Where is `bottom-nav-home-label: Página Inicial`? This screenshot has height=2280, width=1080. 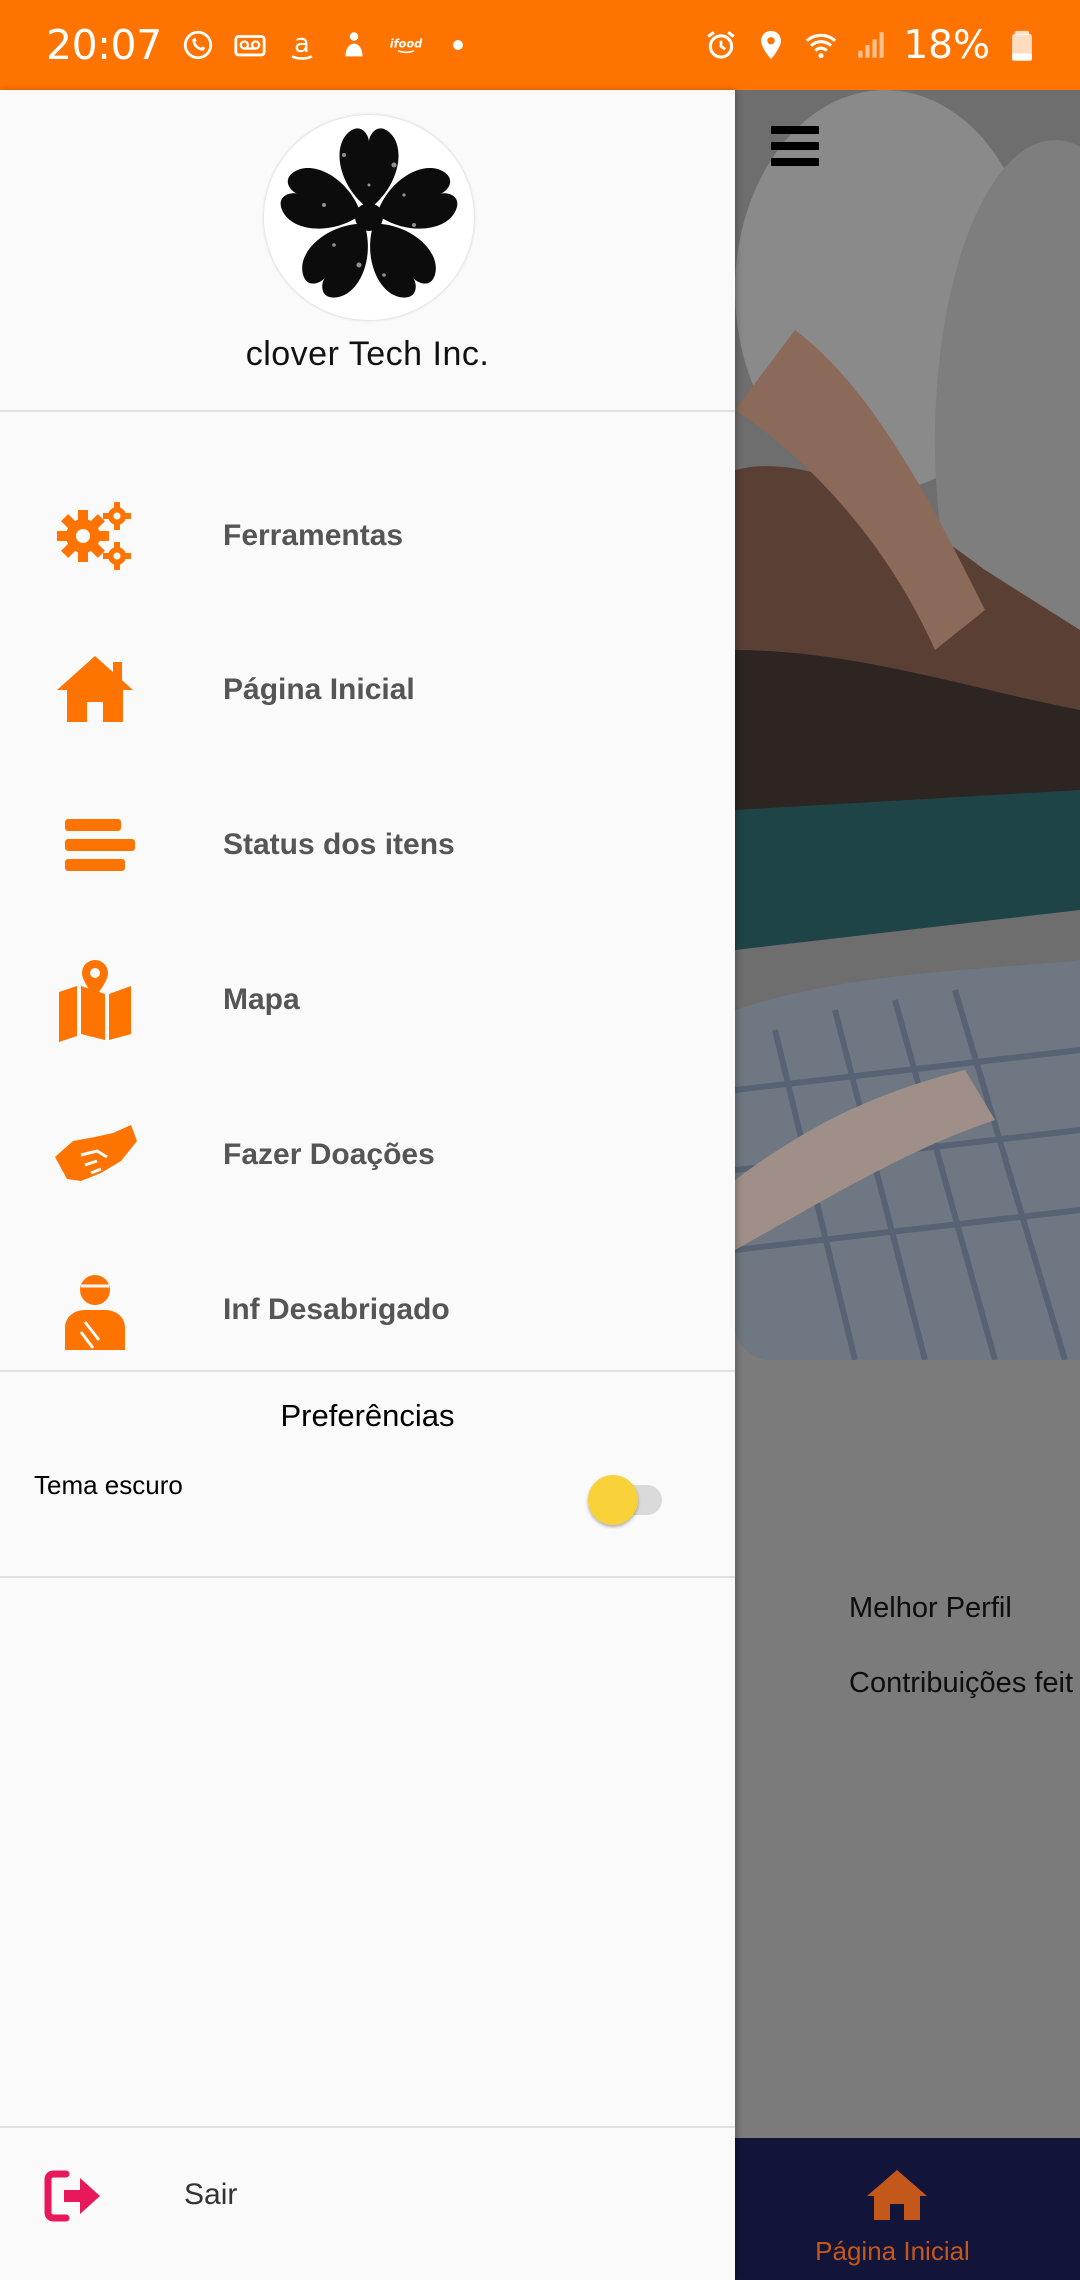
bottom-nav-home-label: Página Inicial is located at coordinates (892, 2251).